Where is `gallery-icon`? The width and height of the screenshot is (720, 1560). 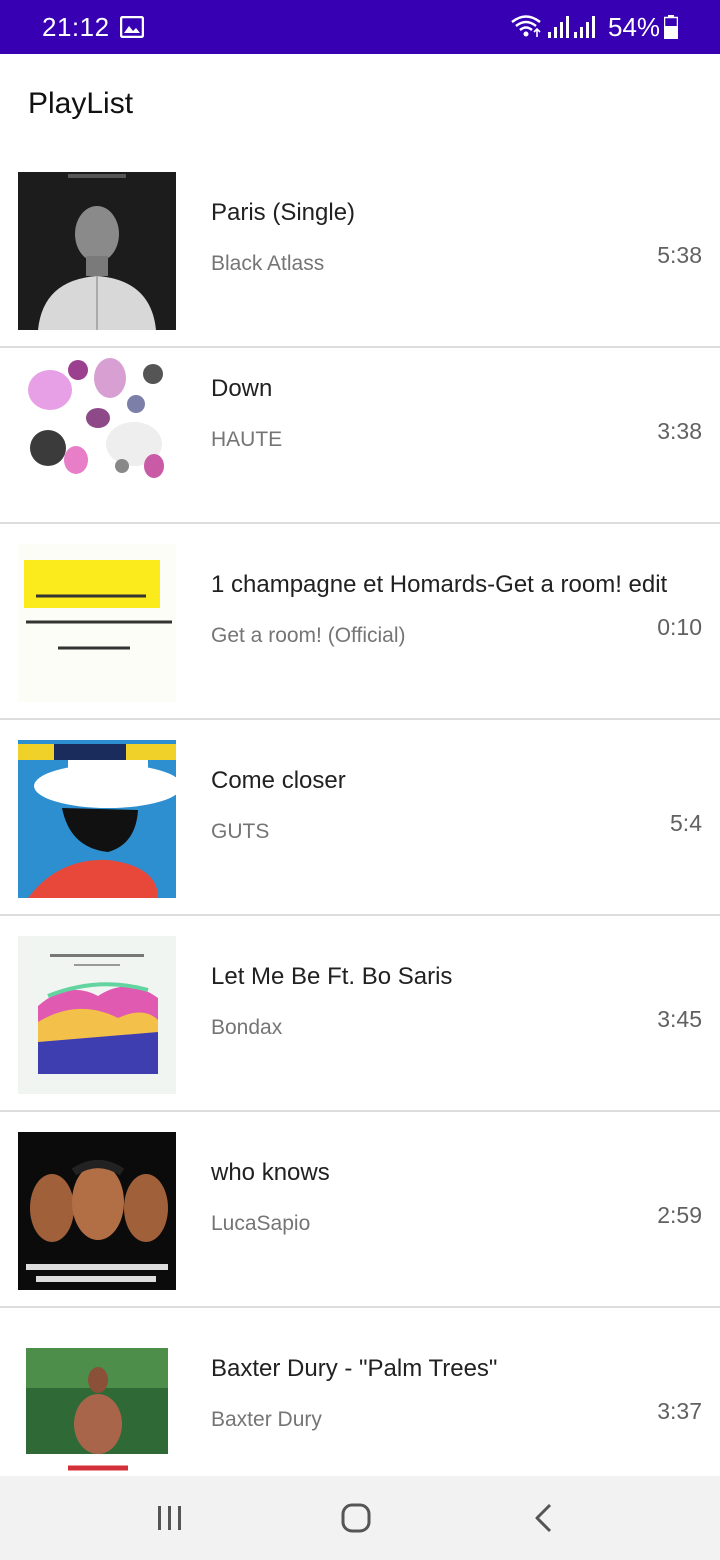 gallery-icon is located at coordinates (132, 27).